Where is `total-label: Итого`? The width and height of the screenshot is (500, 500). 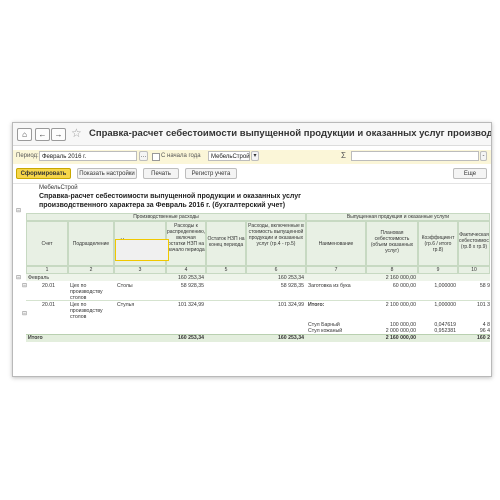 total-label: Итого is located at coordinates (35, 338).